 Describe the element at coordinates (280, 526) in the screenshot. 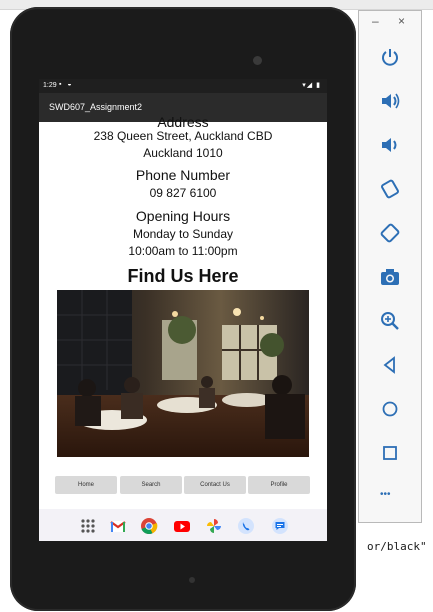

I see `messages-icon` at that location.